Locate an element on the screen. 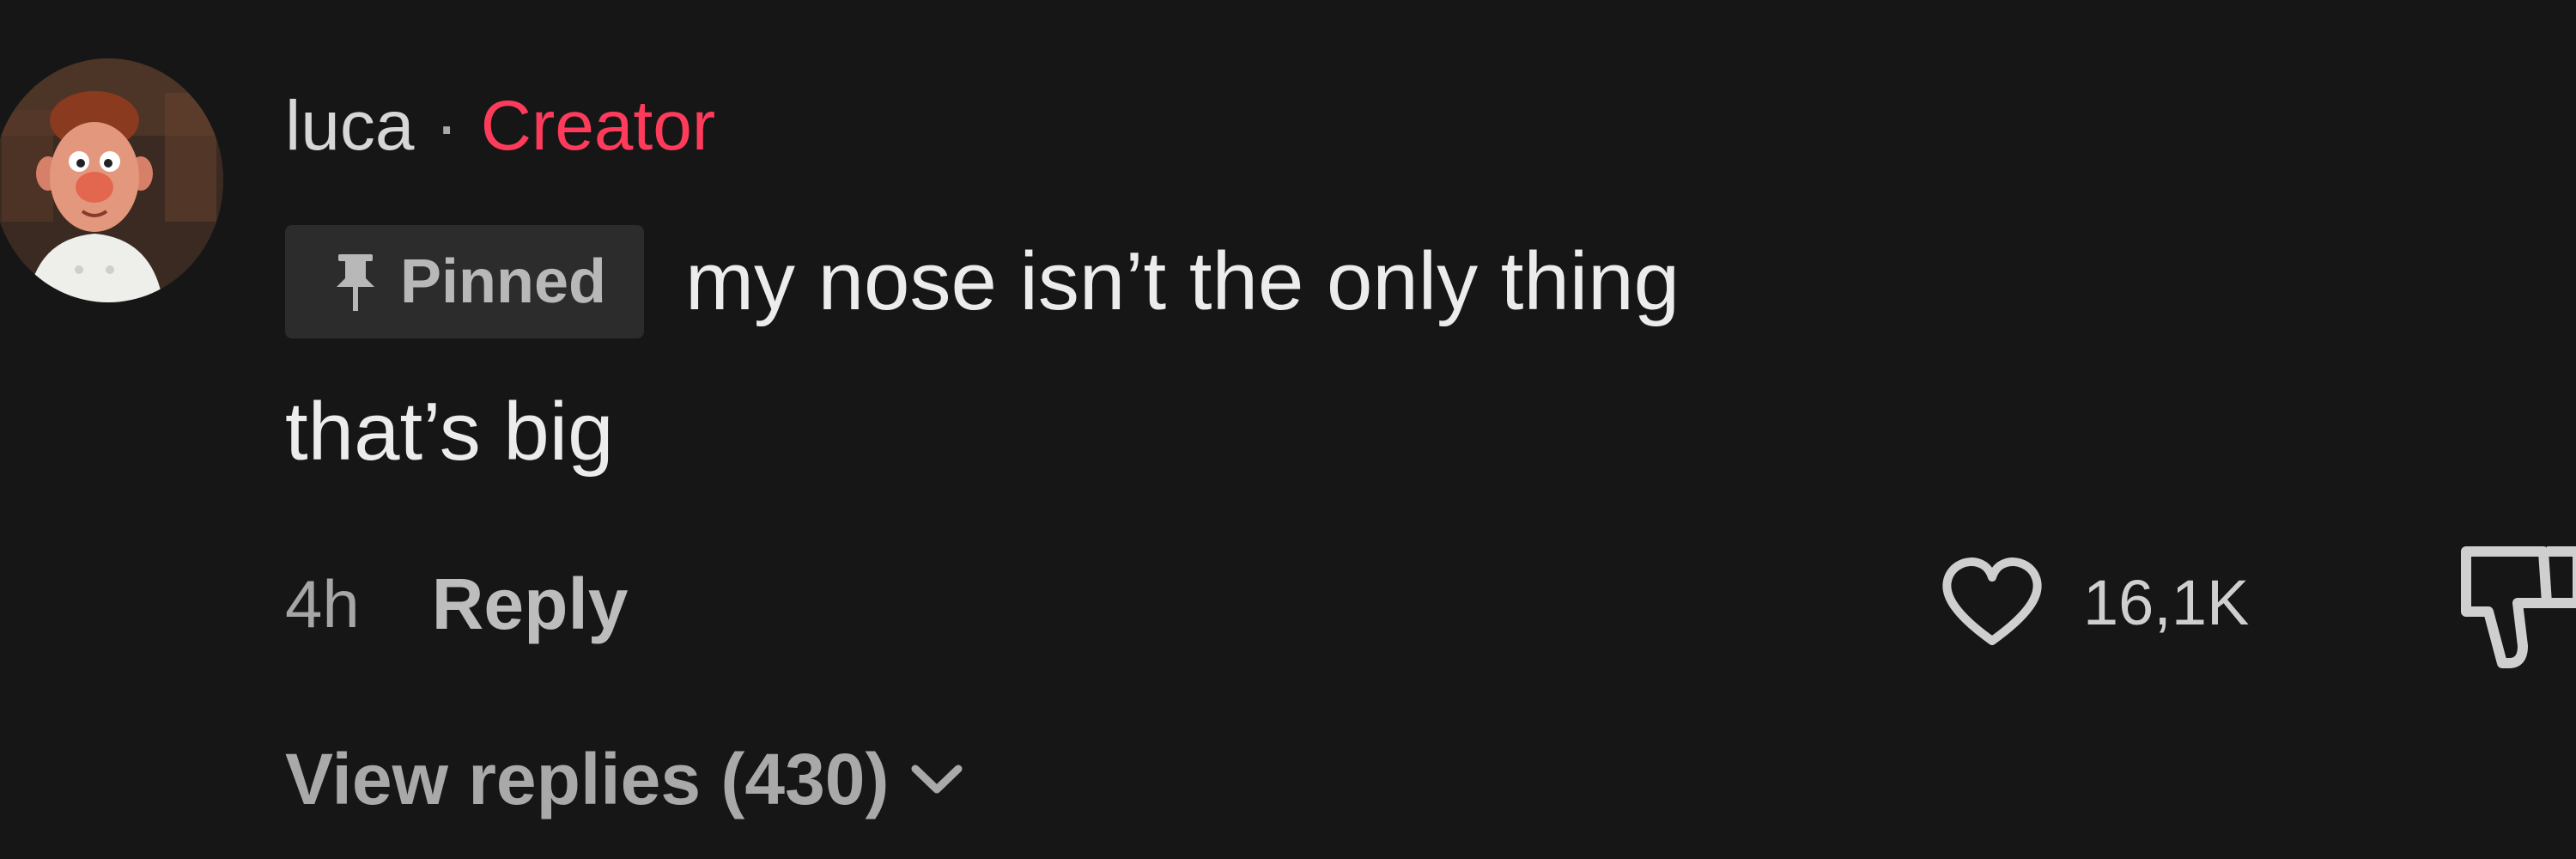 This screenshot has height=859, width=2576. comment-actions: 4h Reply is located at coordinates (457, 604).